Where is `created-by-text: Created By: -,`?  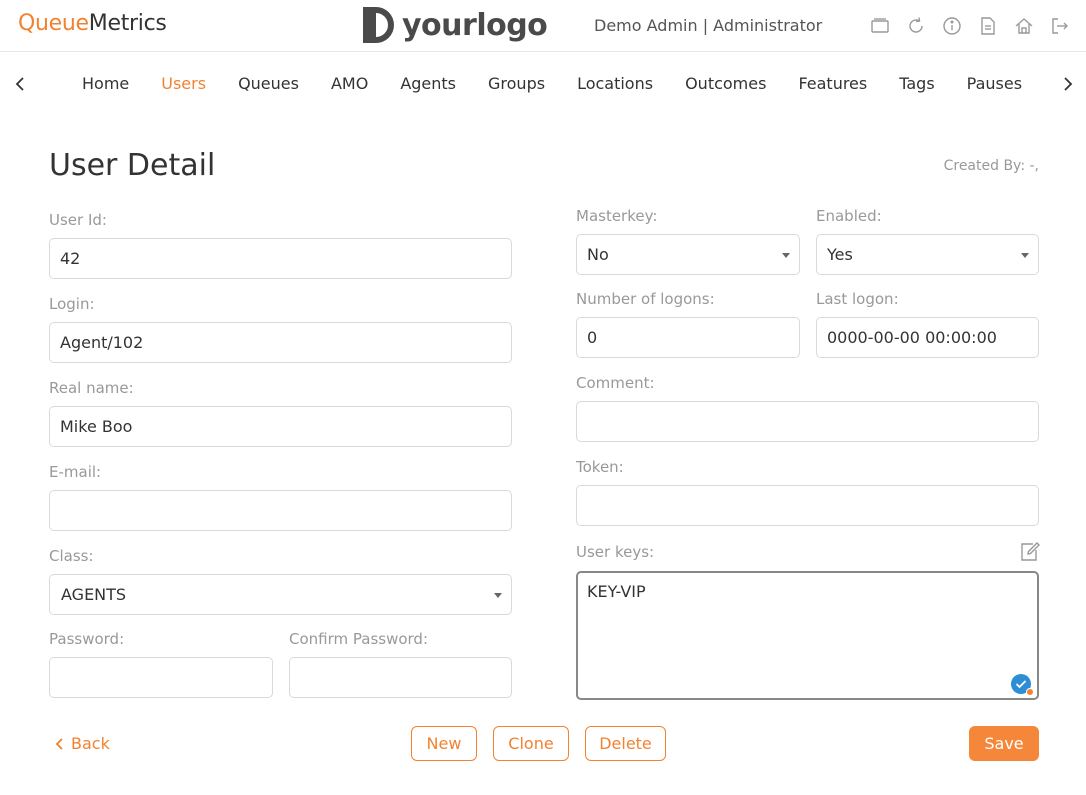
created-by-text: Created By: -, is located at coordinates (991, 166).